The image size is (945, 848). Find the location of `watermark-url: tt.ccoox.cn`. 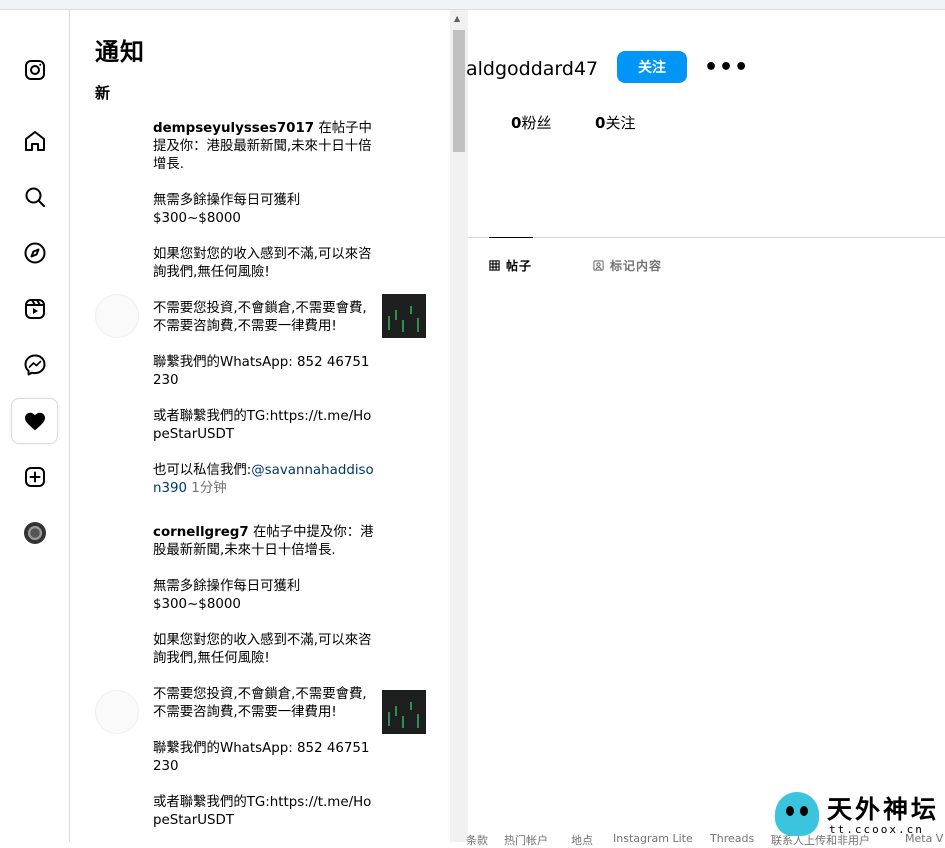

watermark-url: tt.ccoox.cn is located at coordinates (876, 829).